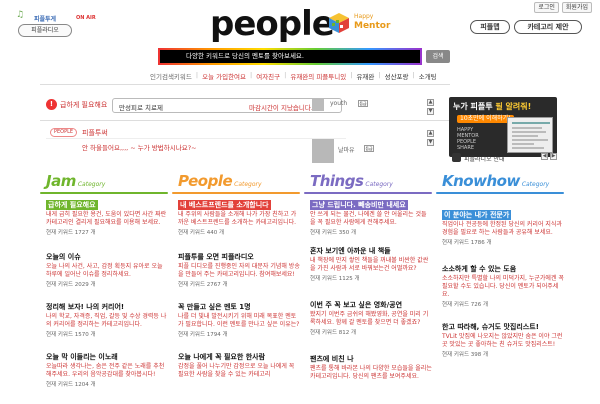 This screenshot has height=404, width=600. Describe the element at coordinates (546, 7) in the screenshot. I see `login-link: 로그인` at that location.